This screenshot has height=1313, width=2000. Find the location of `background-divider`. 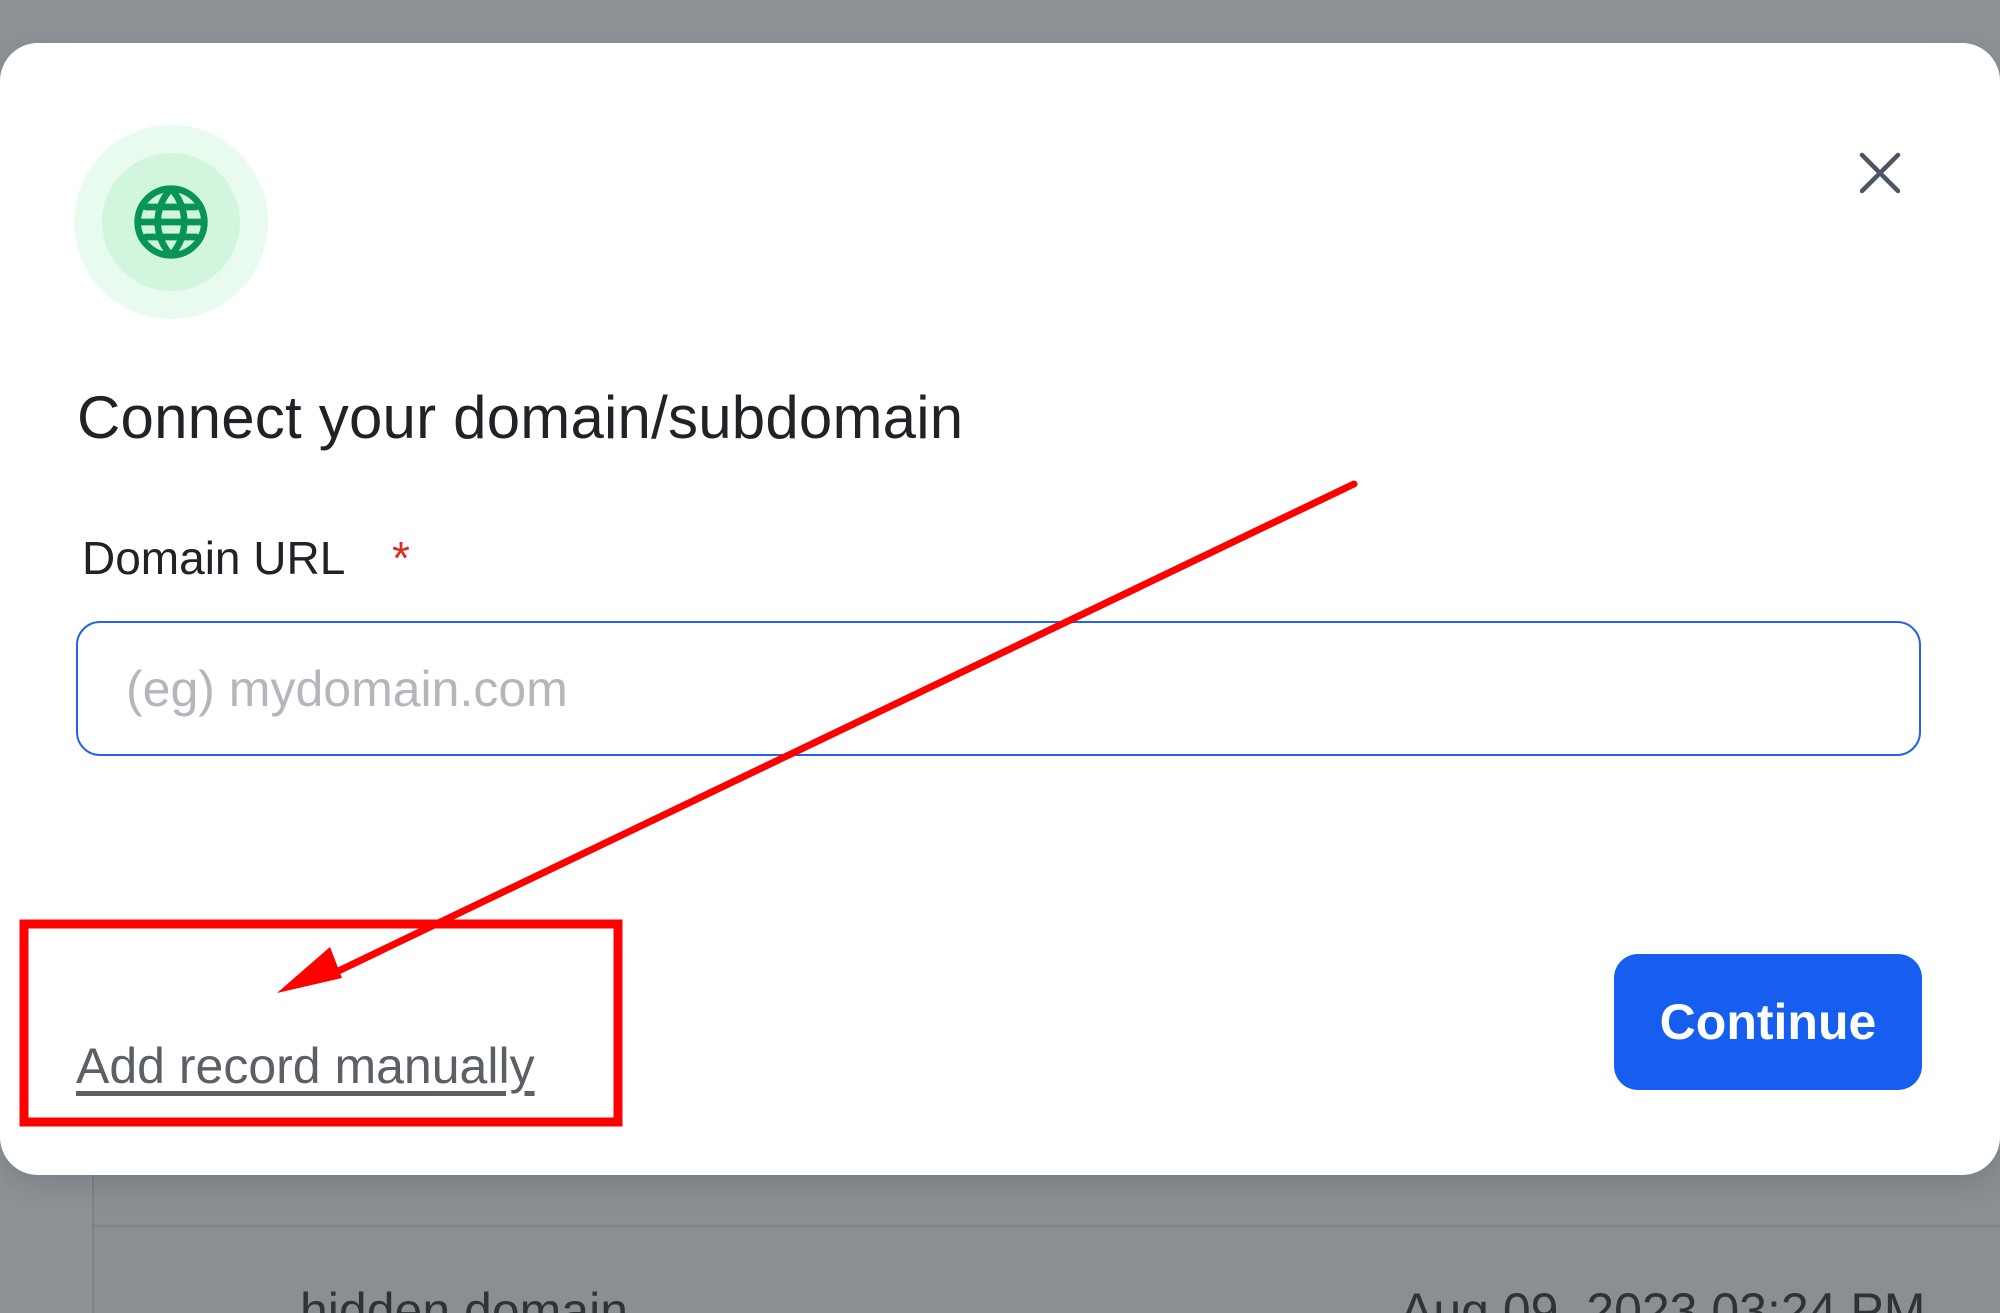

background-divider is located at coordinates (1047, 1226).